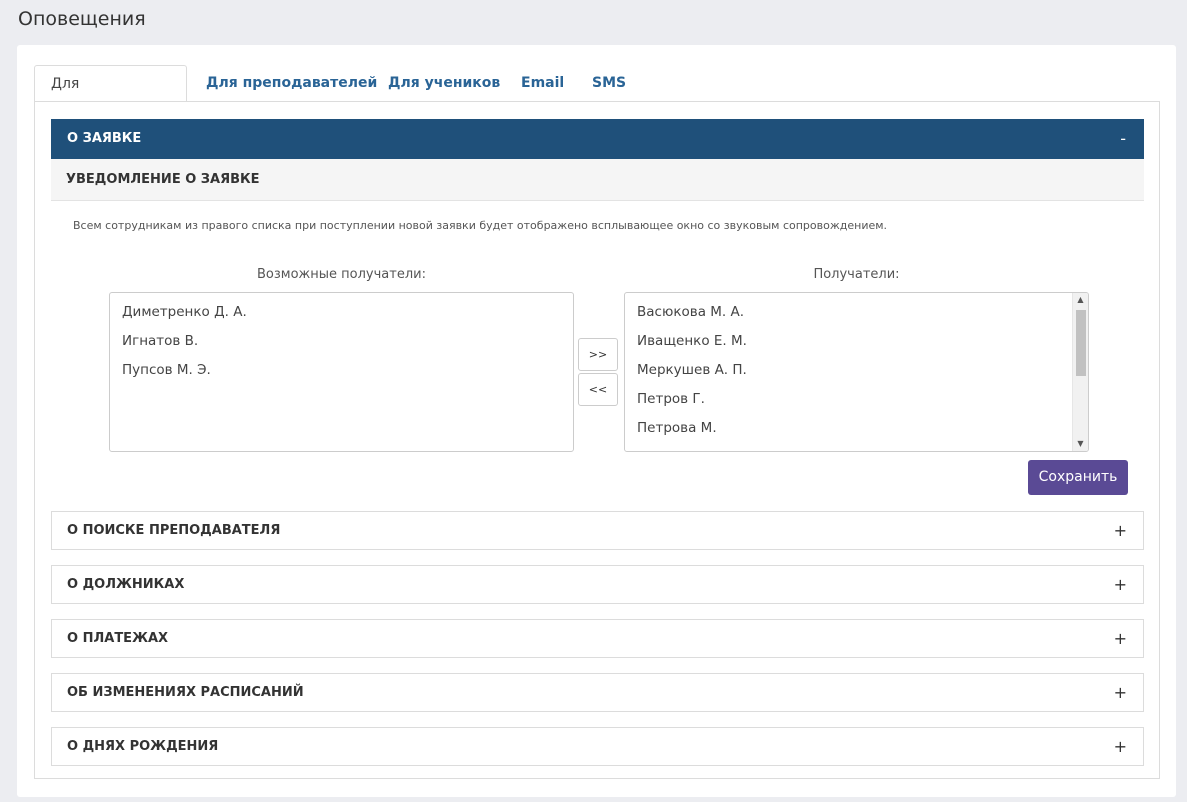 The width and height of the screenshot is (1187, 802). I want to click on collapse-icon: -, so click(1123, 139).